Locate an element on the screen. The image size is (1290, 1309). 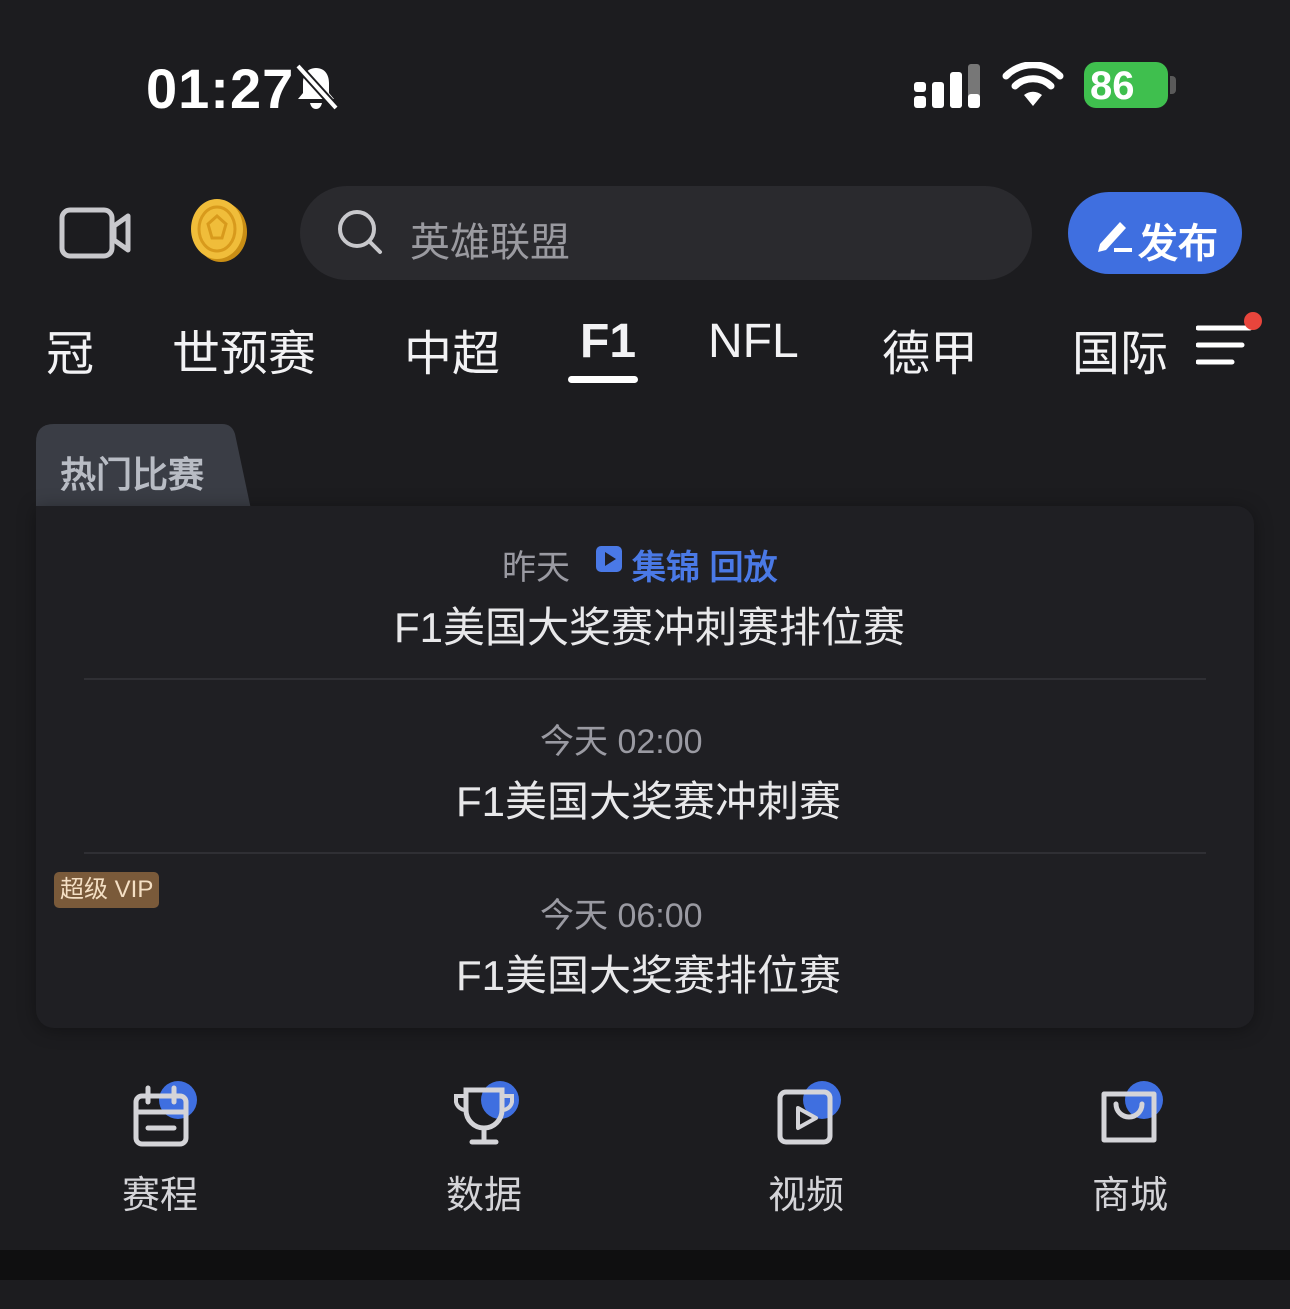
bottom-separator is located at coordinates (645, 1265).